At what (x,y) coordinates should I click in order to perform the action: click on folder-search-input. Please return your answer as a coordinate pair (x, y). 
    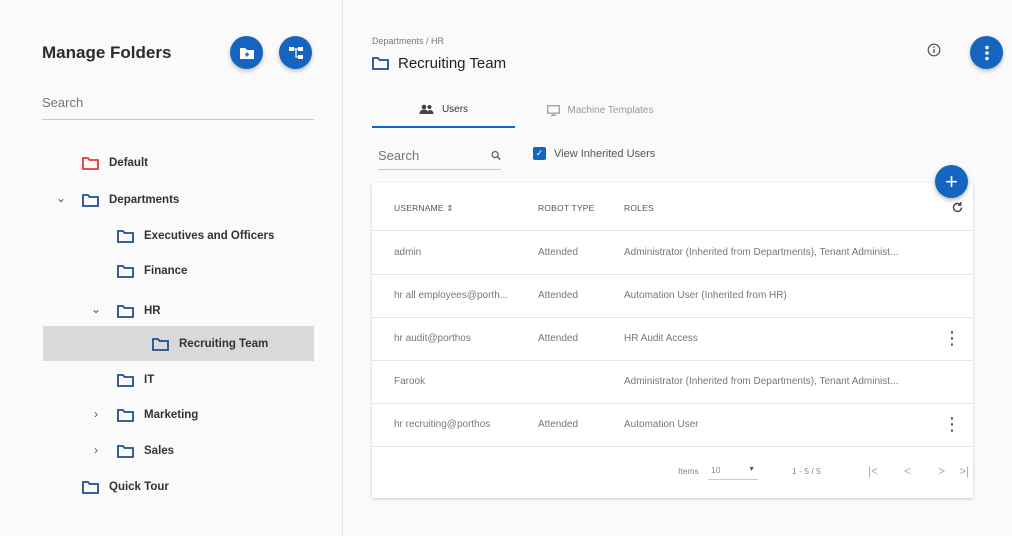
    Looking at the image, I should click on (178, 102).